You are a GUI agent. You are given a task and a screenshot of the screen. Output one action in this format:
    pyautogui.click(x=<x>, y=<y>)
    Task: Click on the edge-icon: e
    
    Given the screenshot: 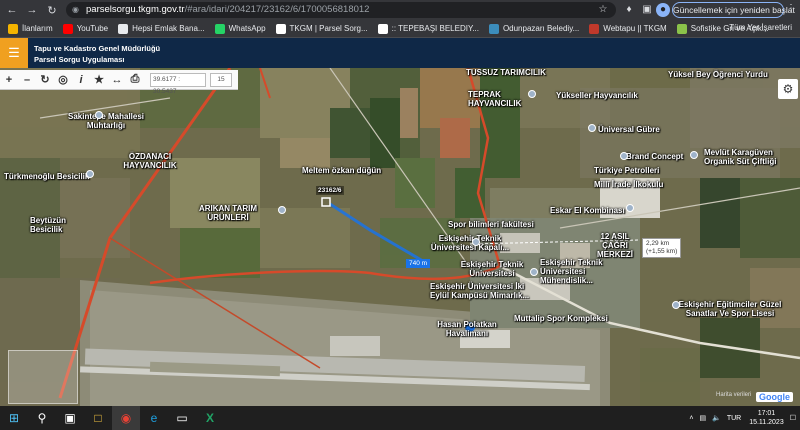 What is the action you would take?
    pyautogui.click(x=154, y=418)
    